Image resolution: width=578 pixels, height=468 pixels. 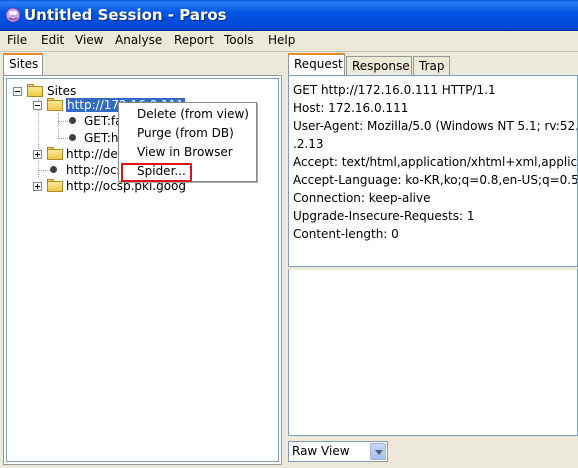 What do you see at coordinates (17, 40) in the screenshot?
I see `menu-file: File` at bounding box center [17, 40].